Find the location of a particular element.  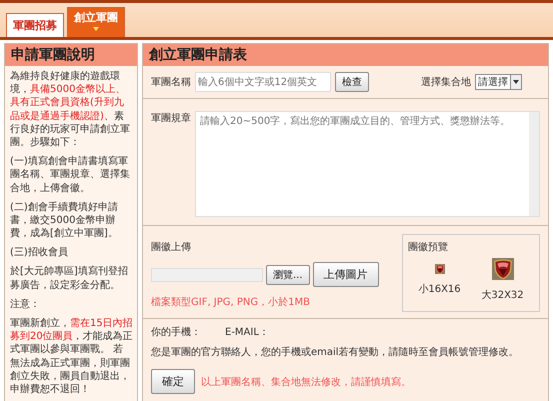

instruction-paragraph: 軍團新創立，需在15日內招募到20位團員，才能成為正式軍團以參與軍團戰。 若無法成為正式軍團，則軍團創立失敗，團員自動退出，申辦費恕不退回！ is located at coordinates (71, 356).